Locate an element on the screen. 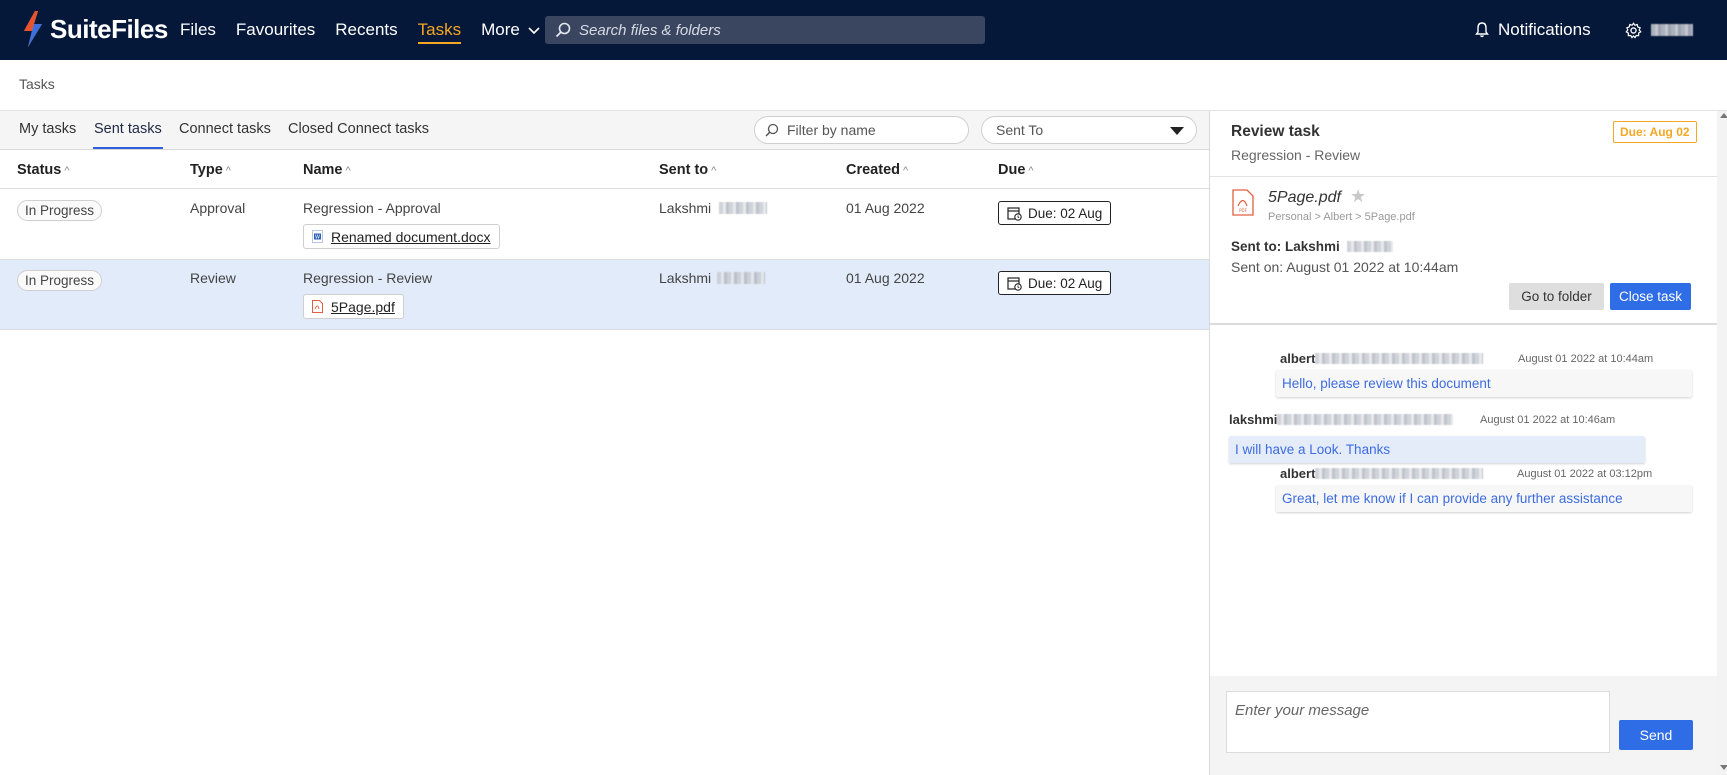 Image resolution: width=1727 pixels, height=775 pixels. attached-file-name: 5Page.pdf is located at coordinates (363, 306).